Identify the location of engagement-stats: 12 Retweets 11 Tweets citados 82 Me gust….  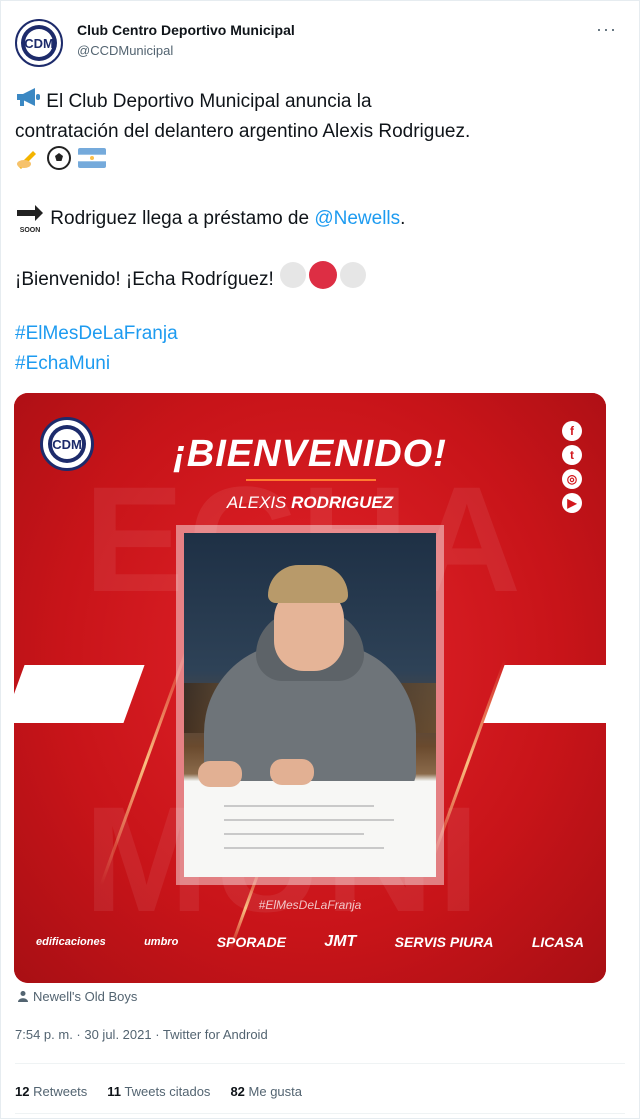
(158, 1091).